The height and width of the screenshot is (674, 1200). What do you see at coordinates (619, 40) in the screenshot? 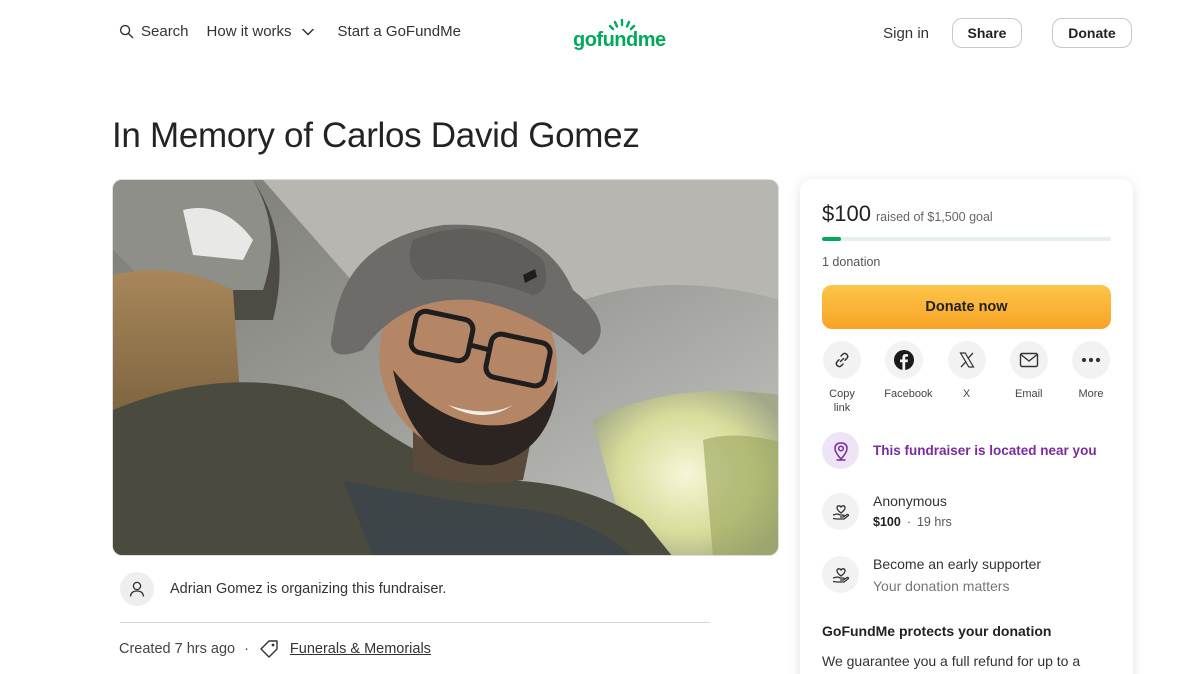
I see `logo-text: gofundme` at bounding box center [619, 40].